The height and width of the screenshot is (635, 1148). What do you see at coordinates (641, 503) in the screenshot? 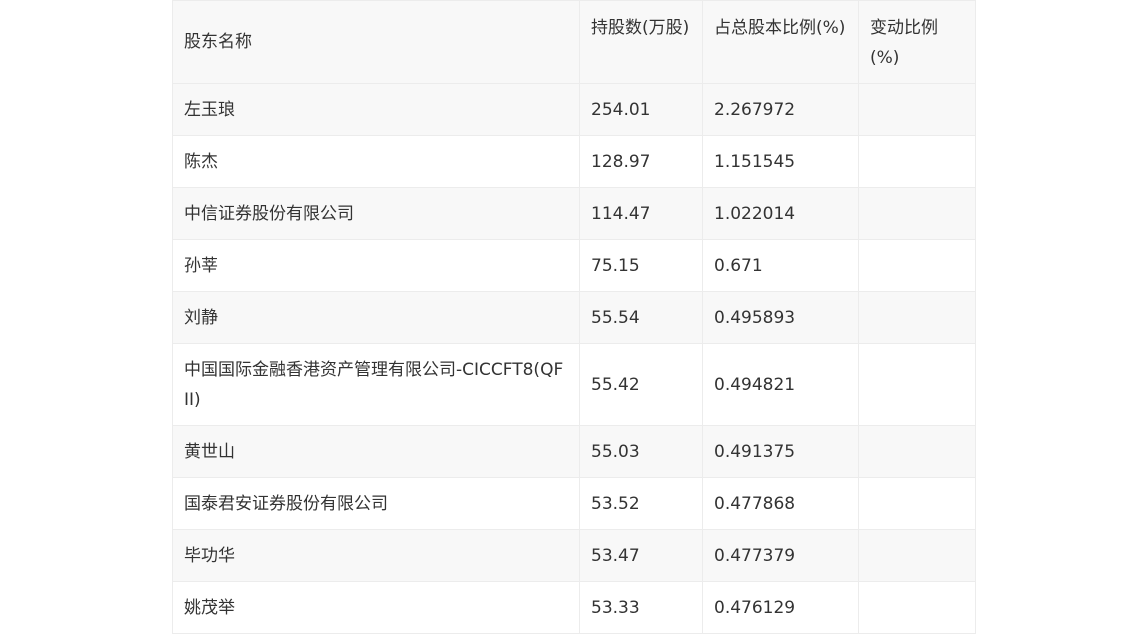
I see `cell-shares-held: 53.52` at bounding box center [641, 503].